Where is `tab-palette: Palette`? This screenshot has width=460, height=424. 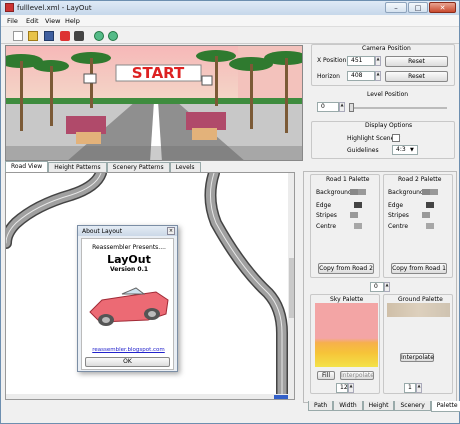 tab-palette: Palette is located at coordinates (445, 406).